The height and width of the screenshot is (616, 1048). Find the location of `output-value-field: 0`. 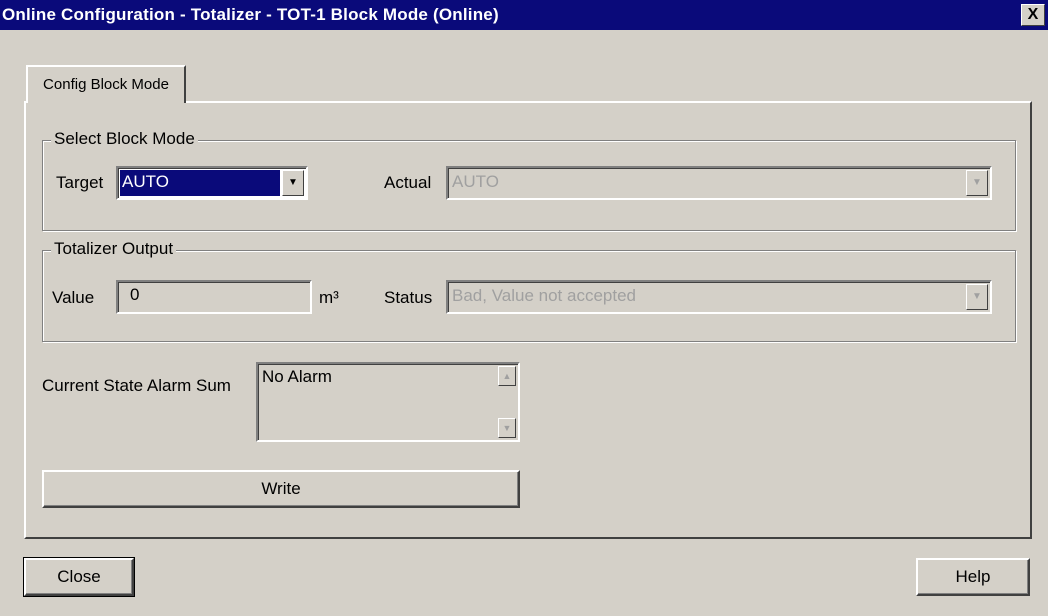

output-value-field: 0 is located at coordinates (214, 297).